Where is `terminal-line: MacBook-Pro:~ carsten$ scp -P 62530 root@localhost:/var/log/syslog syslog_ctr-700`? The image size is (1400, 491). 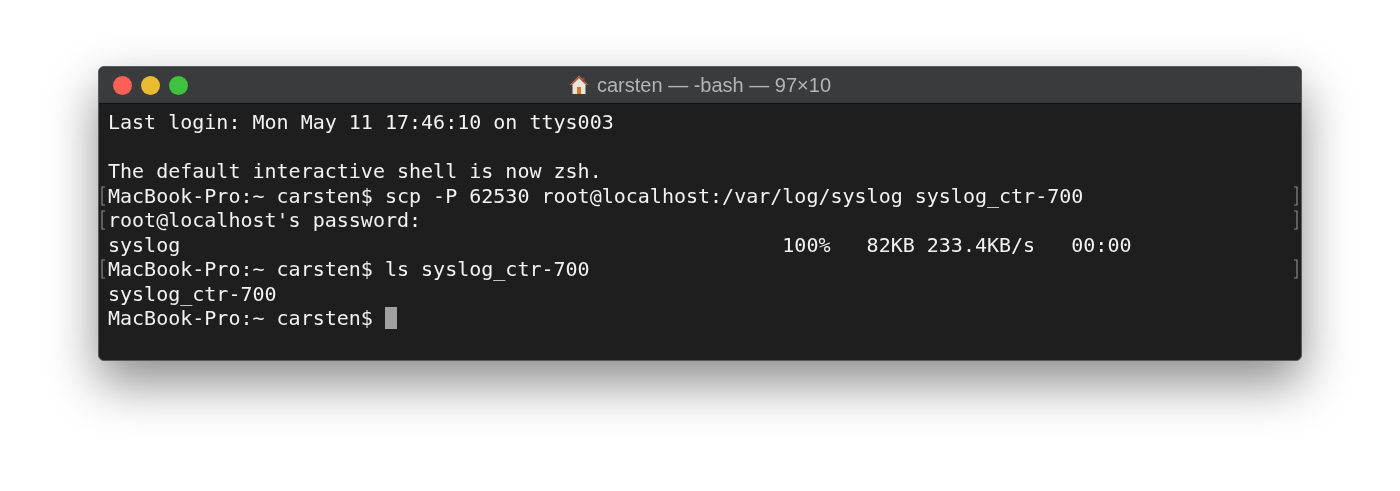 terminal-line: MacBook-Pro:~ carsten$ scp -P 62530 root@localhost:/var/log/syslog syslog_ctr-700 is located at coordinates (596, 195).